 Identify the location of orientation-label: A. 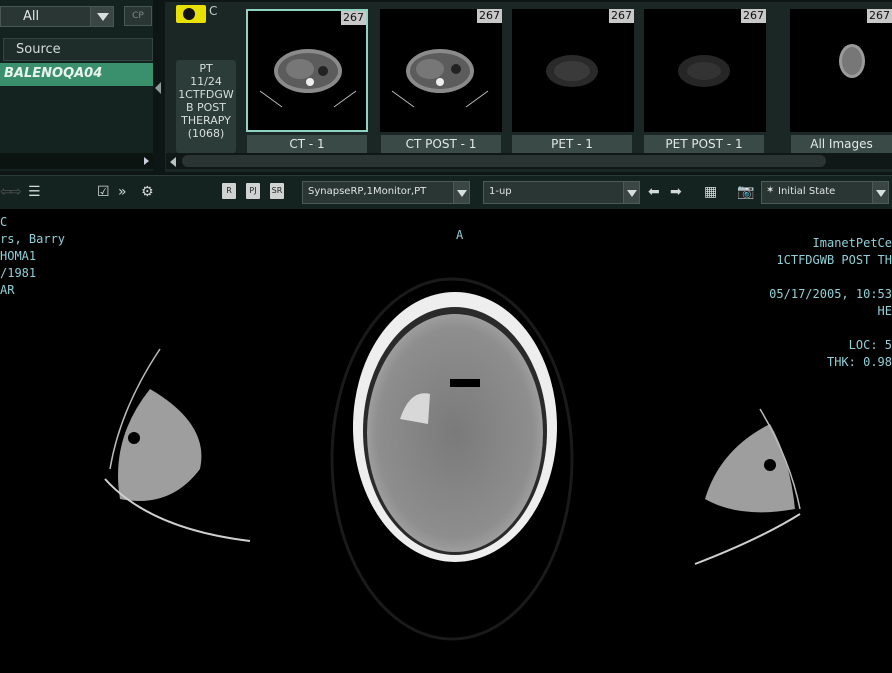
(460, 235).